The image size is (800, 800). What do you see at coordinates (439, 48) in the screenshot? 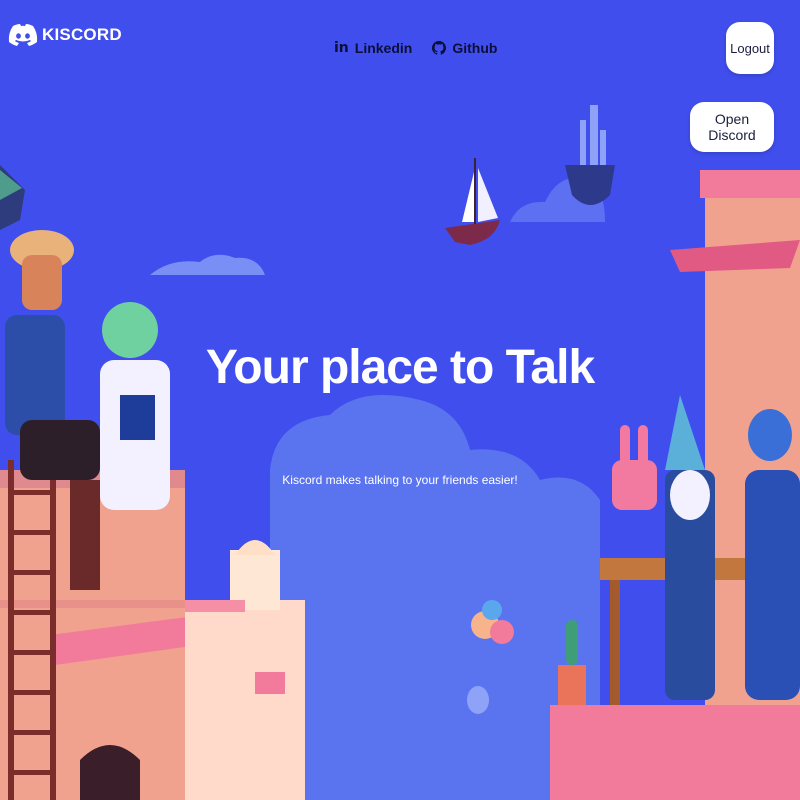
I see `github-icon` at bounding box center [439, 48].